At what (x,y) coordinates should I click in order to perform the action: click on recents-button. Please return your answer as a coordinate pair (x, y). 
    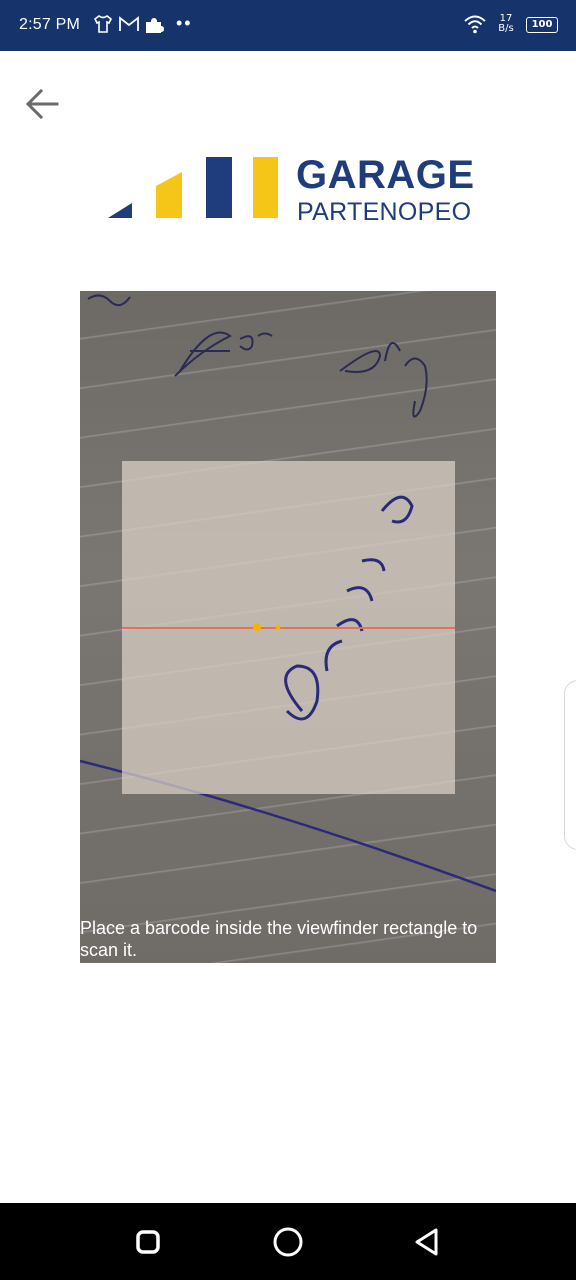
    Looking at the image, I should click on (148, 1242).